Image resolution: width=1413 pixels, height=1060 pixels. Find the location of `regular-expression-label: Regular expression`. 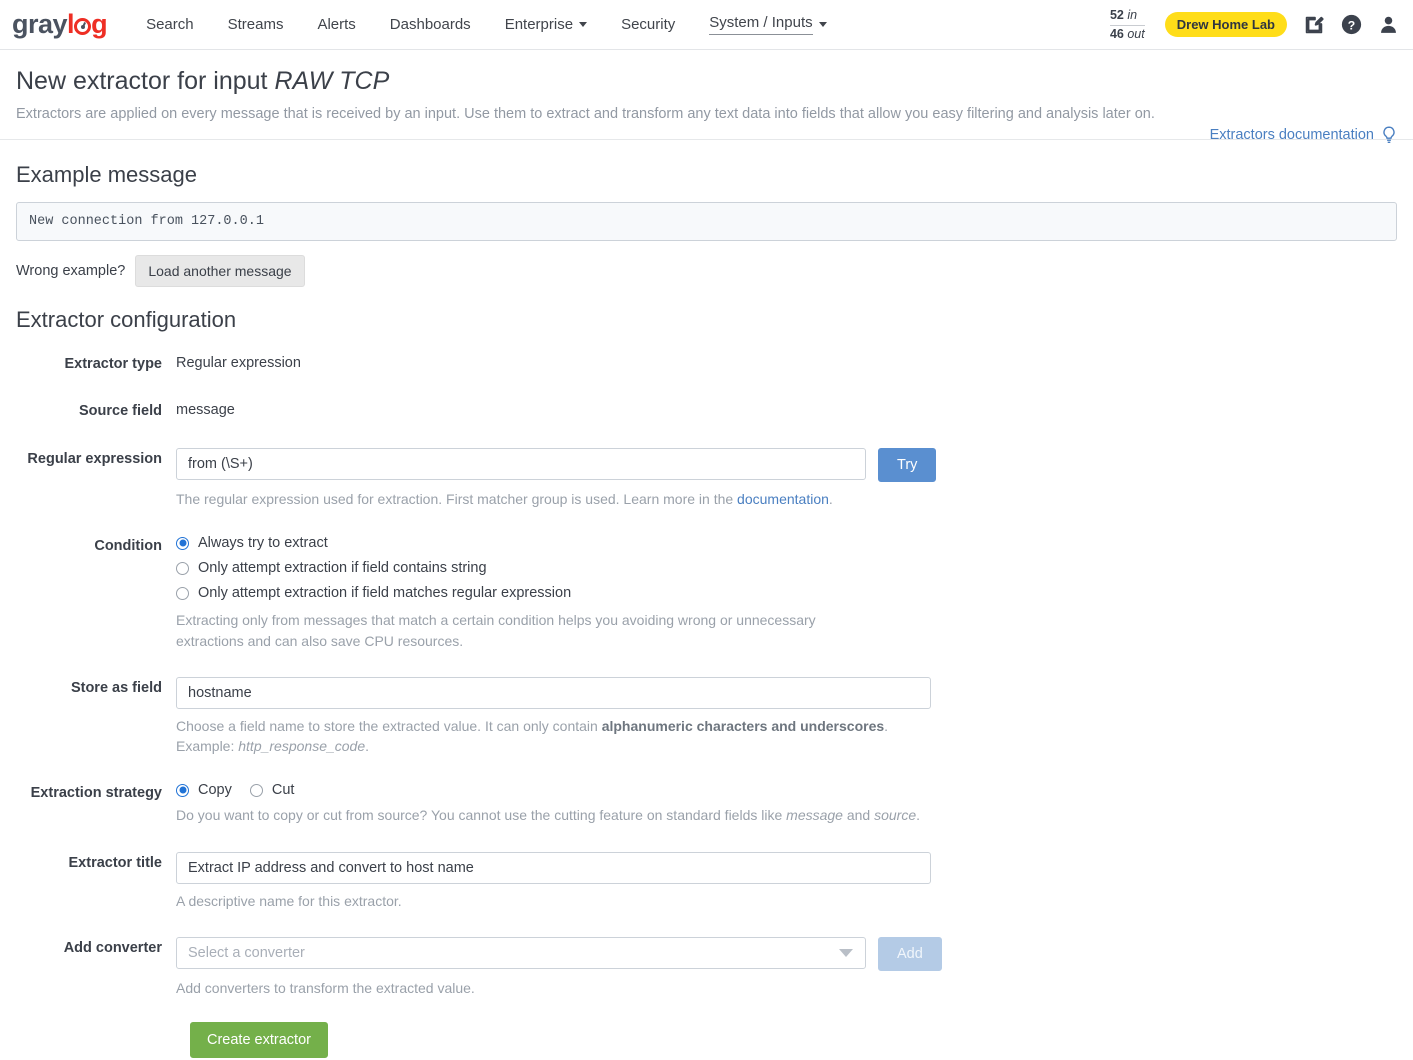

regular-expression-label: Regular expression is located at coordinates (94, 458).